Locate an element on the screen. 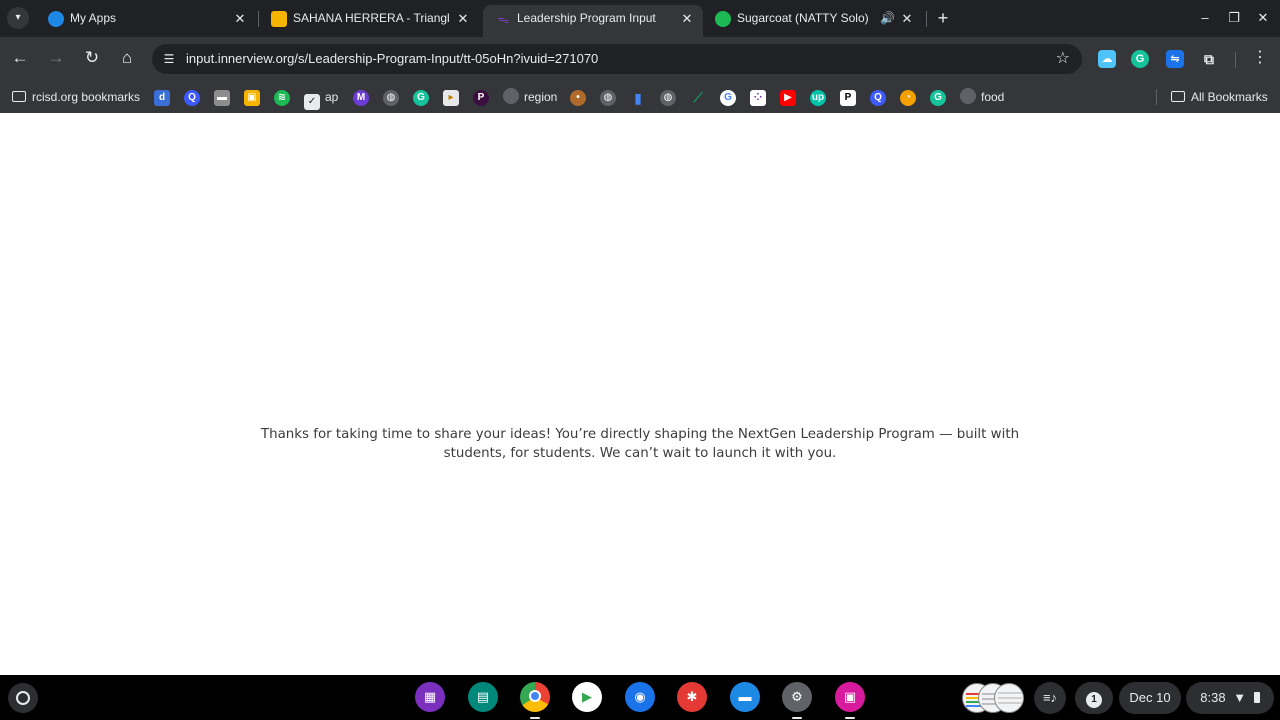  extensions-puzzle-icon: ⧉ is located at coordinates (1209, 59).